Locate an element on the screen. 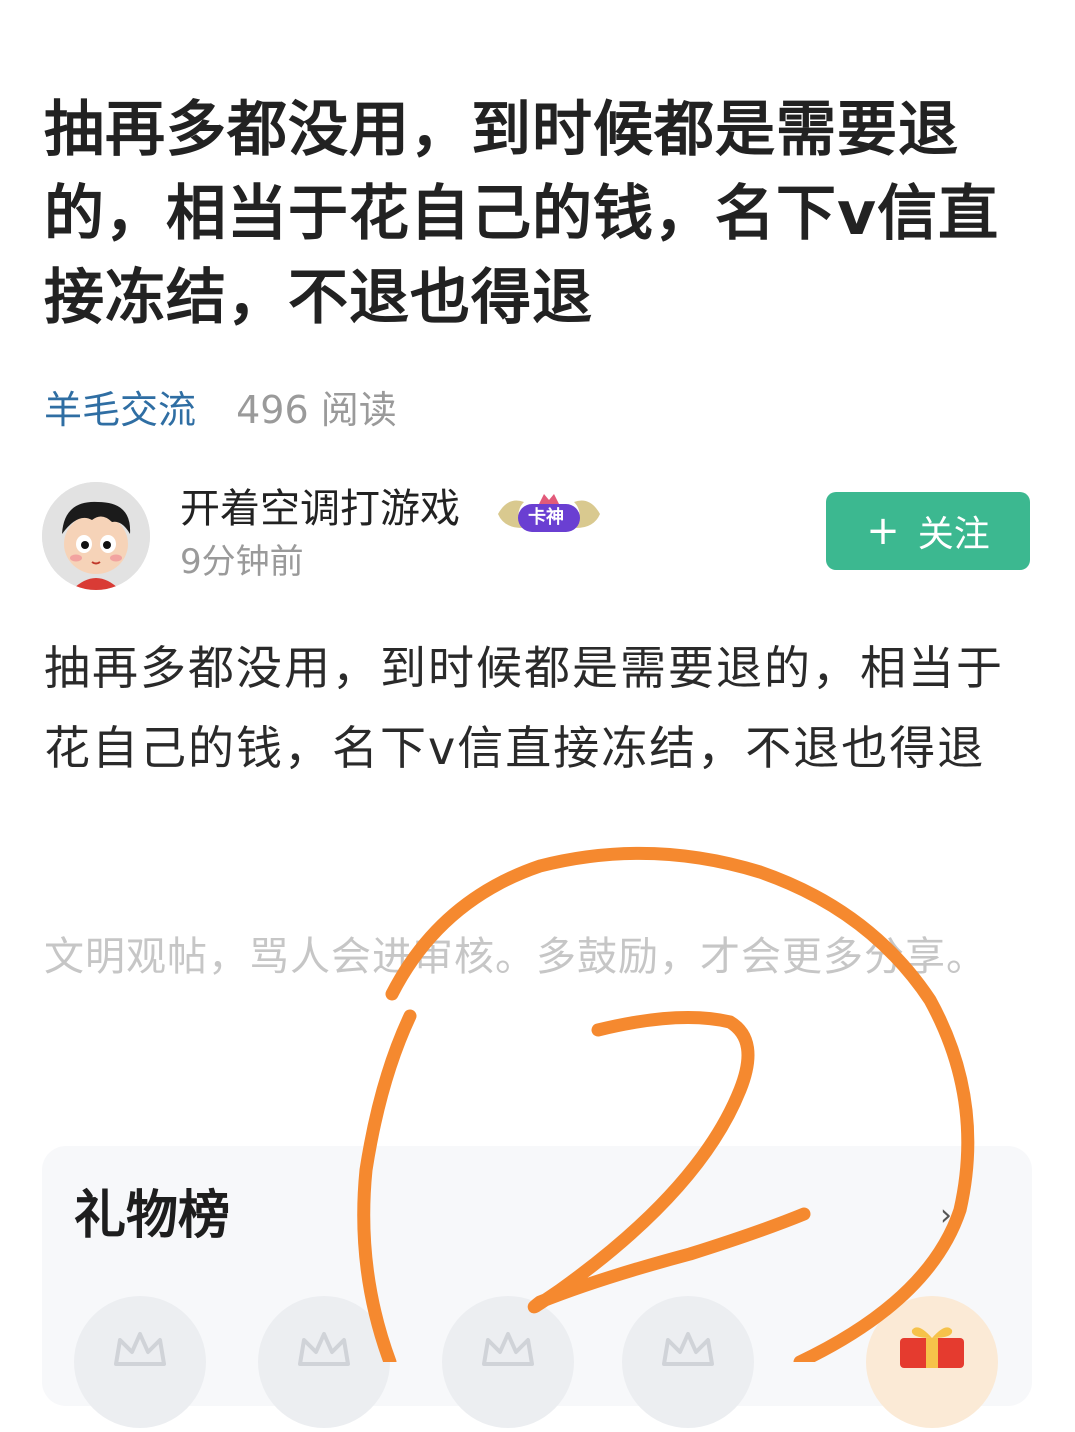 The height and width of the screenshot is (1432, 1075). plus-icon: + is located at coordinates (883, 531).